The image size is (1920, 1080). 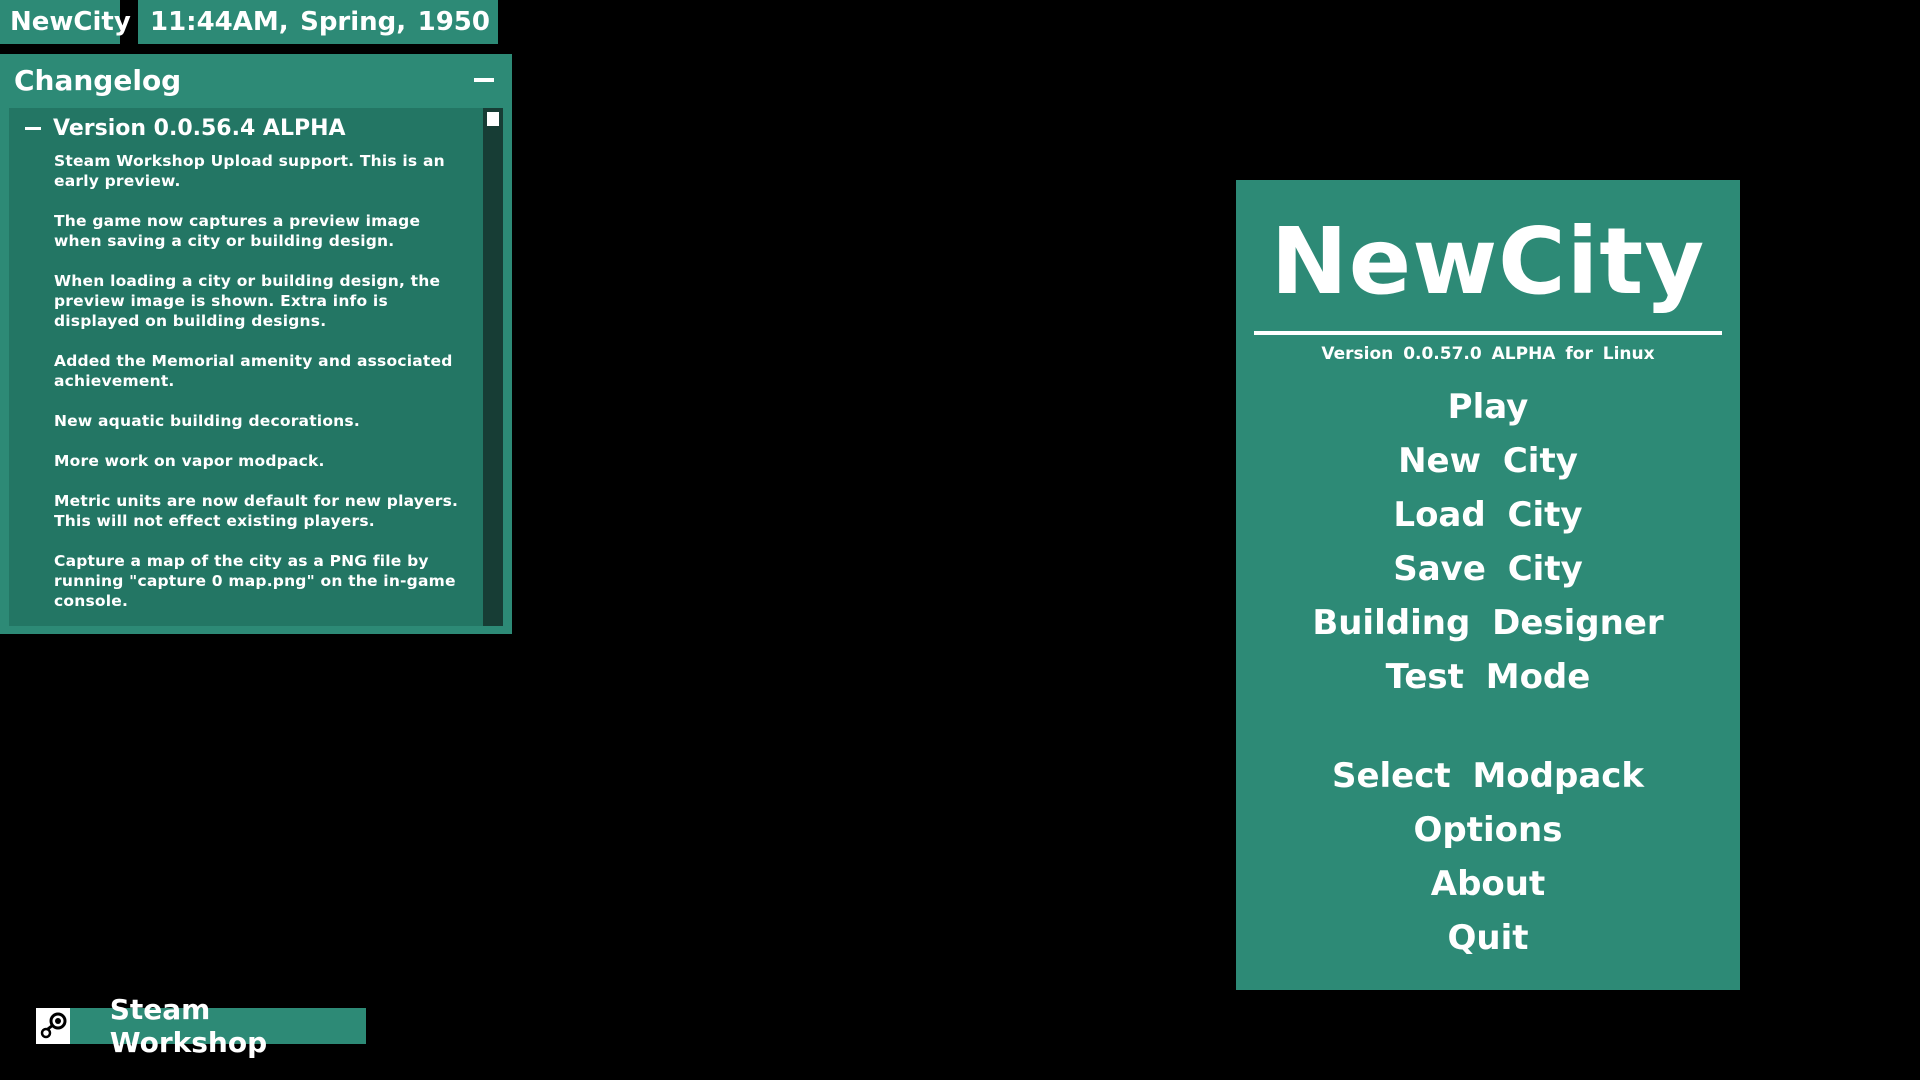 I want to click on quit-button: Quit, so click(x=1488, y=938).